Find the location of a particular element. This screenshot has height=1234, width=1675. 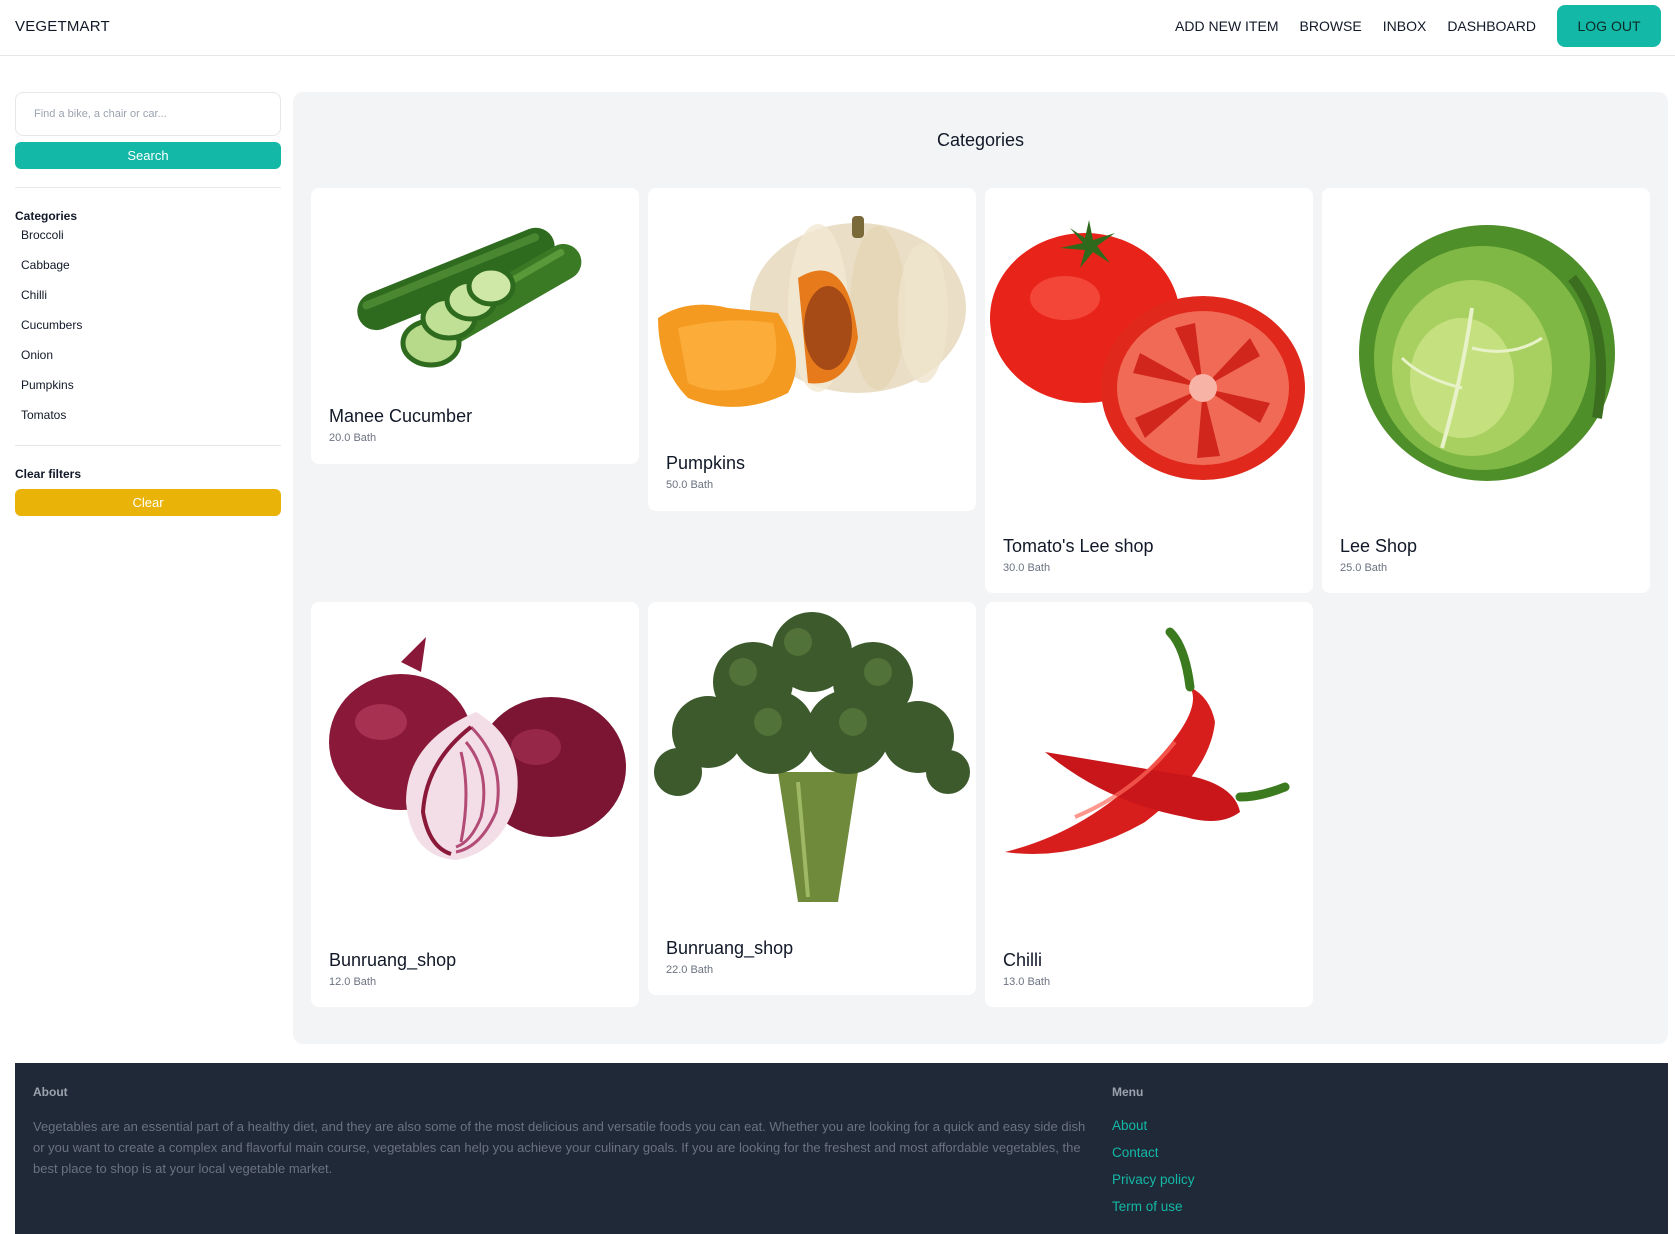

nav-add-new-item: ADD NEW ITEM is located at coordinates (1226, 26).